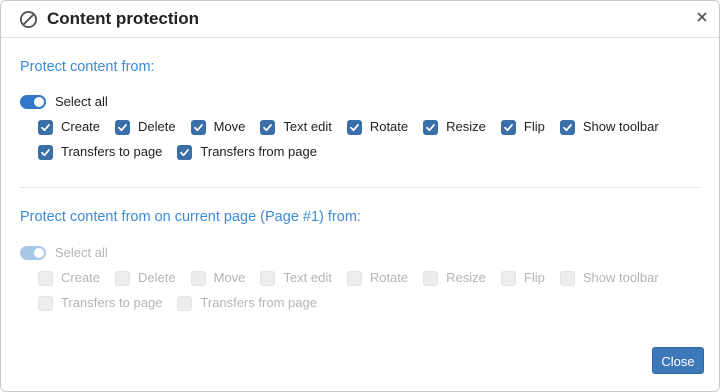 The width and height of the screenshot is (720, 392). What do you see at coordinates (268, 278) in the screenshot?
I see `checkbox-text-edit` at bounding box center [268, 278].